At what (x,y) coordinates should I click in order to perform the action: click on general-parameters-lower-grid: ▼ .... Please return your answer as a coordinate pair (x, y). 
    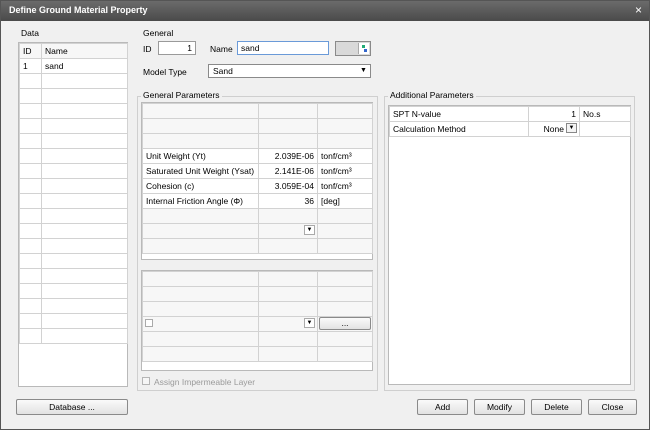
    Looking at the image, I should click on (257, 320).